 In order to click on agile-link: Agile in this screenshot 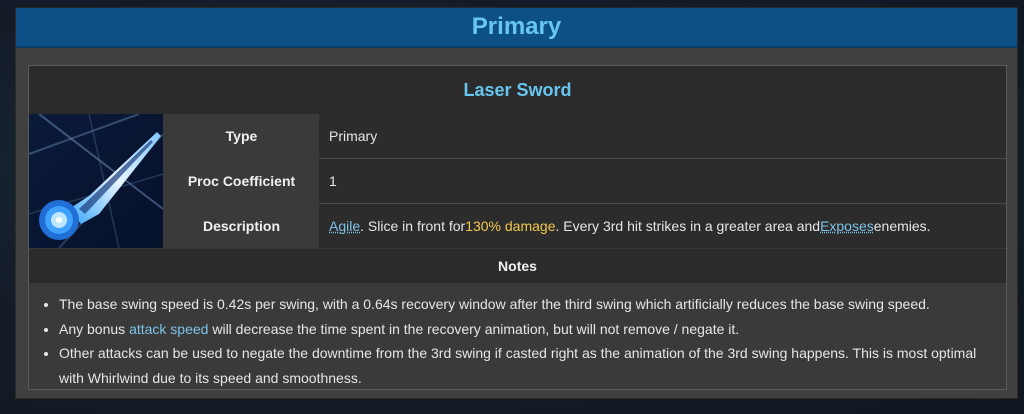, I will do `click(344, 226)`.